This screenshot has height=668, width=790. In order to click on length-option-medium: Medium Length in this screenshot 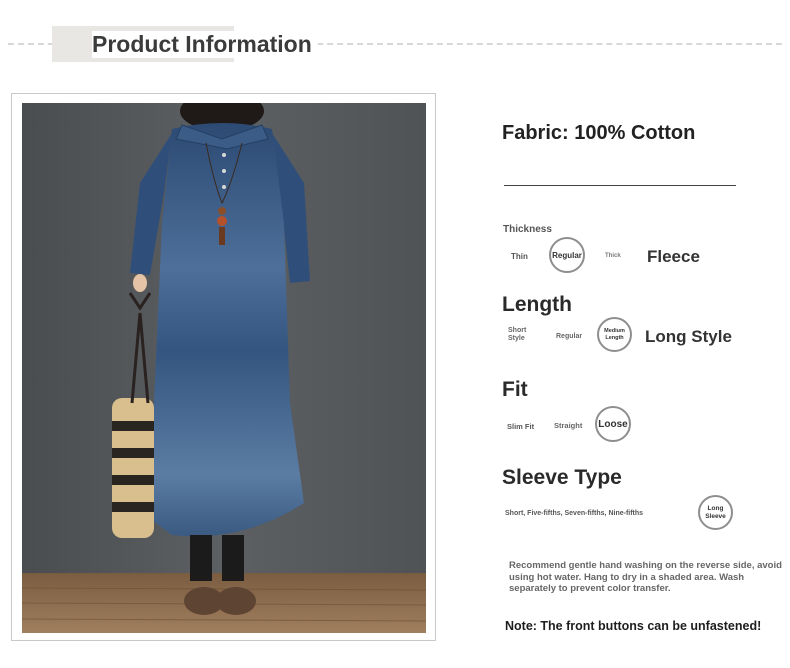, I will do `click(614, 334)`.